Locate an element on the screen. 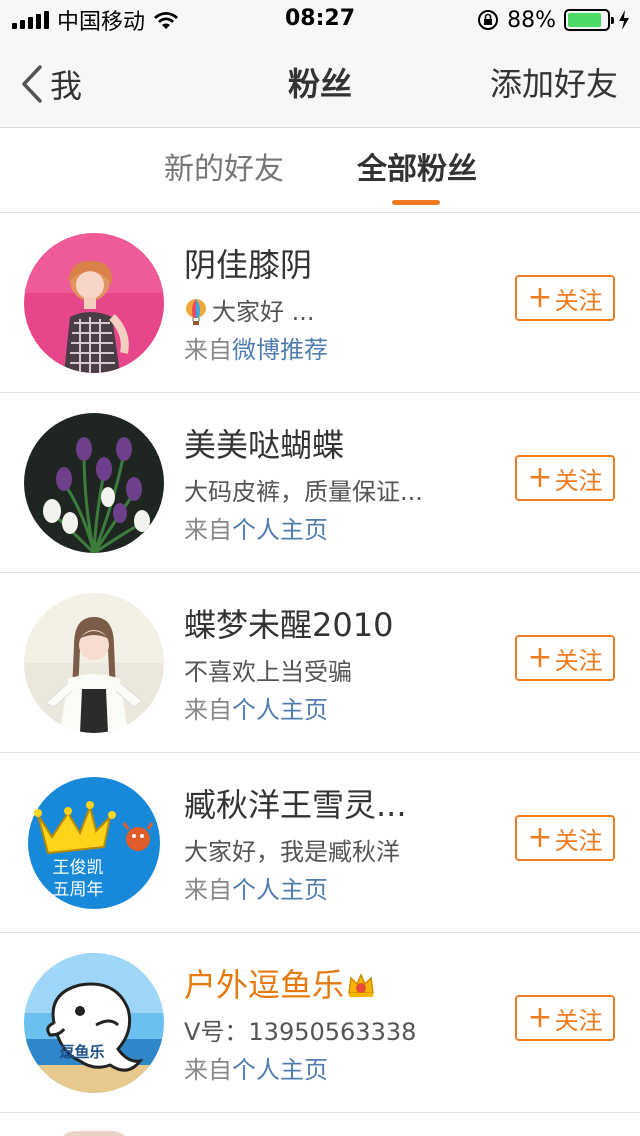 The width and height of the screenshot is (640, 1136). battery-icon is located at coordinates (589, 20).